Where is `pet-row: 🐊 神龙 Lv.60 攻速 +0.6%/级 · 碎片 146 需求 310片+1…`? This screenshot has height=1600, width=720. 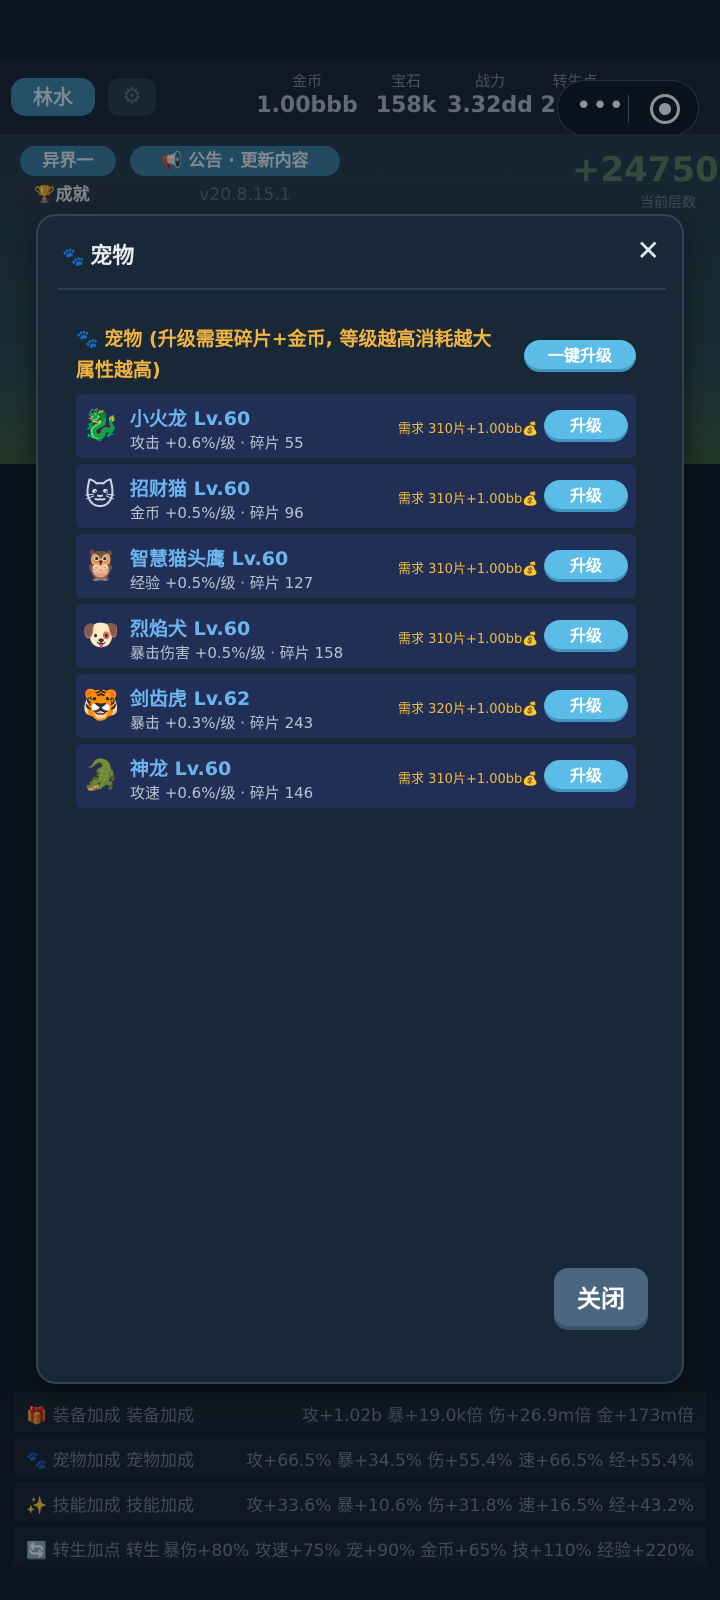
pet-row: 🐊 神龙 Lv.60 攻速 +0.6%/级 · 碎片 146 需求 310片+1… is located at coordinates (356, 776).